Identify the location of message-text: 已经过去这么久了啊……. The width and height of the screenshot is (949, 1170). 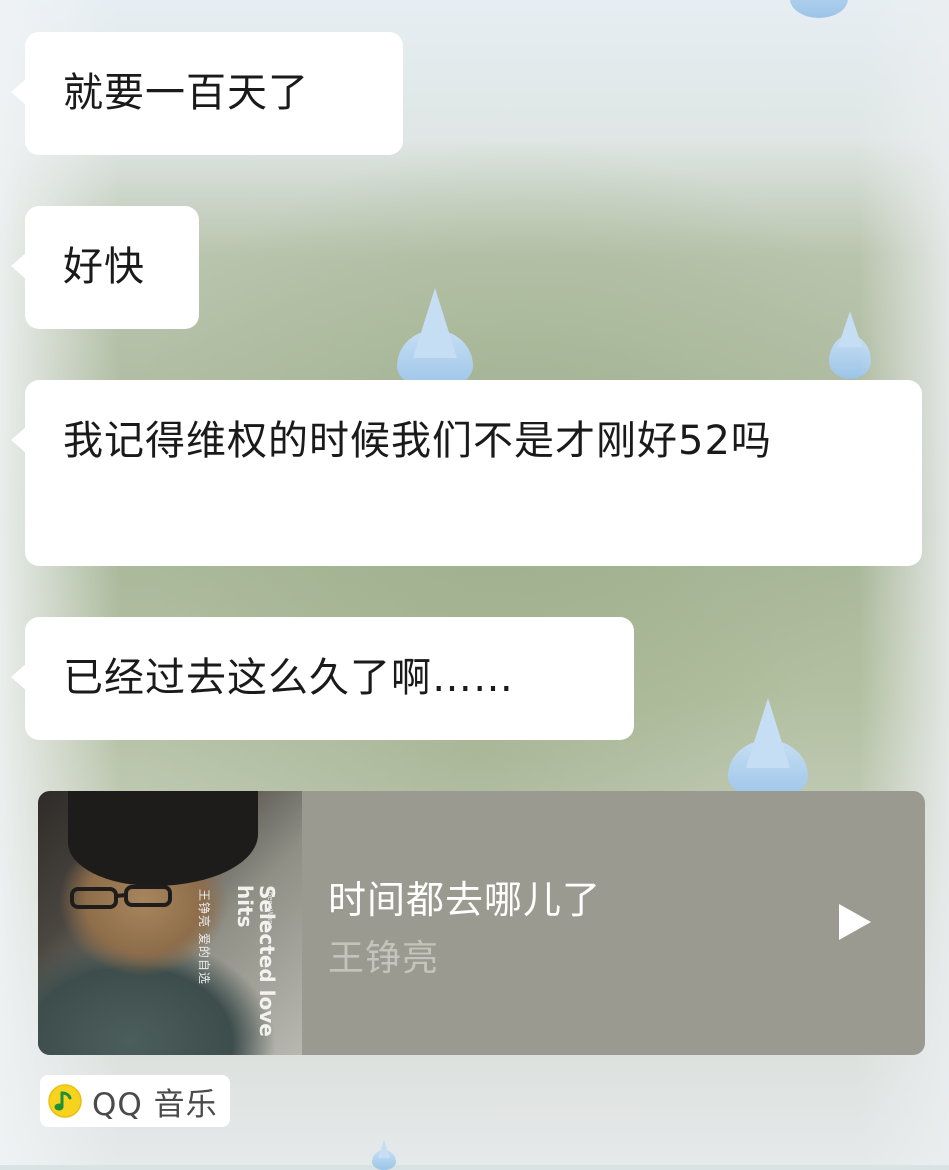
(288, 678).